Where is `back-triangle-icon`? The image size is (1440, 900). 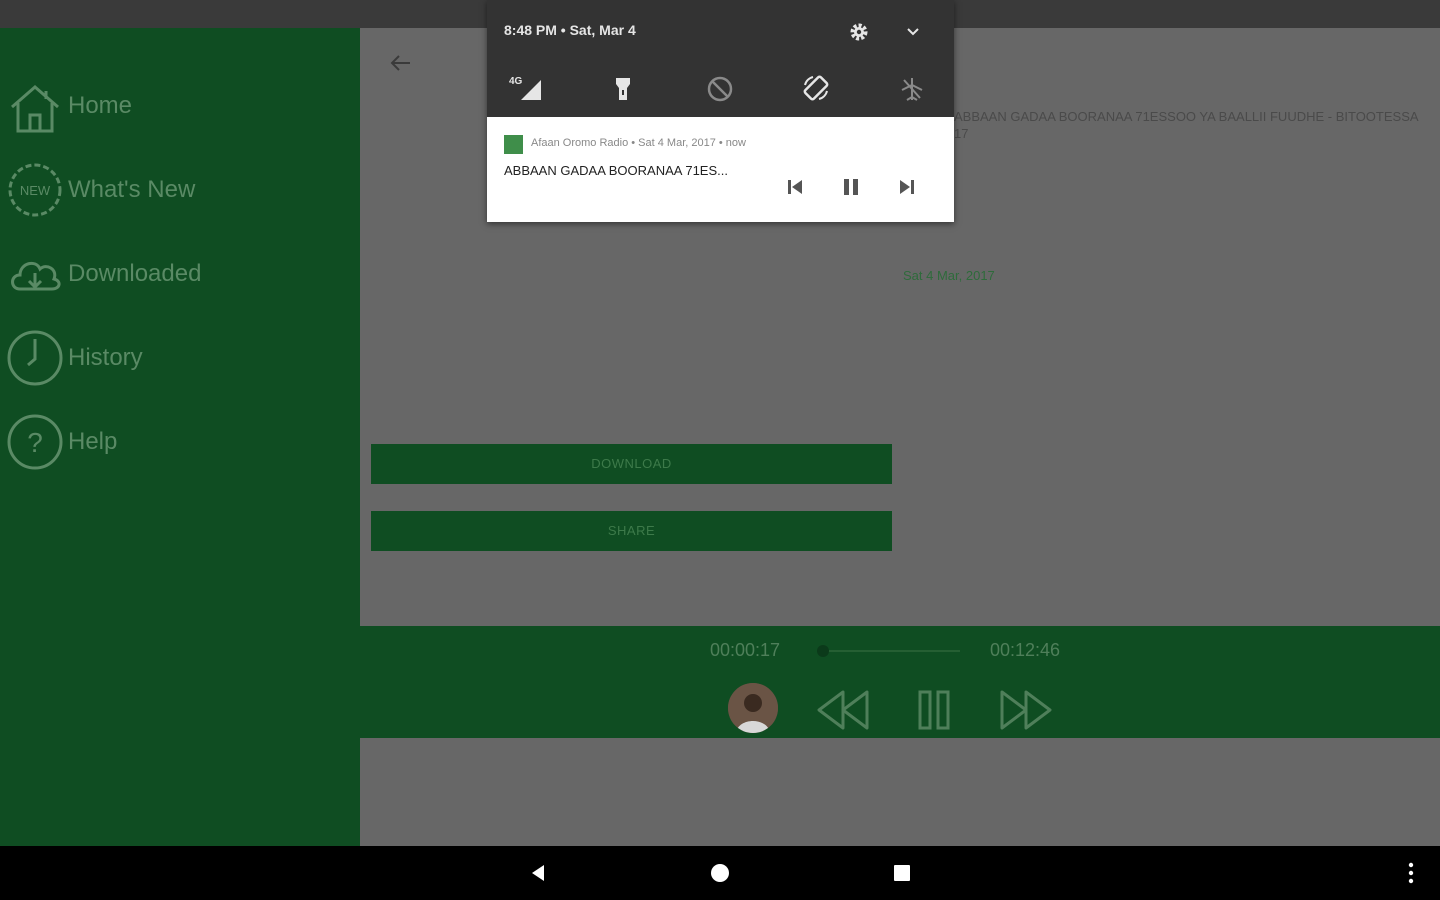 back-triangle-icon is located at coordinates (538, 873).